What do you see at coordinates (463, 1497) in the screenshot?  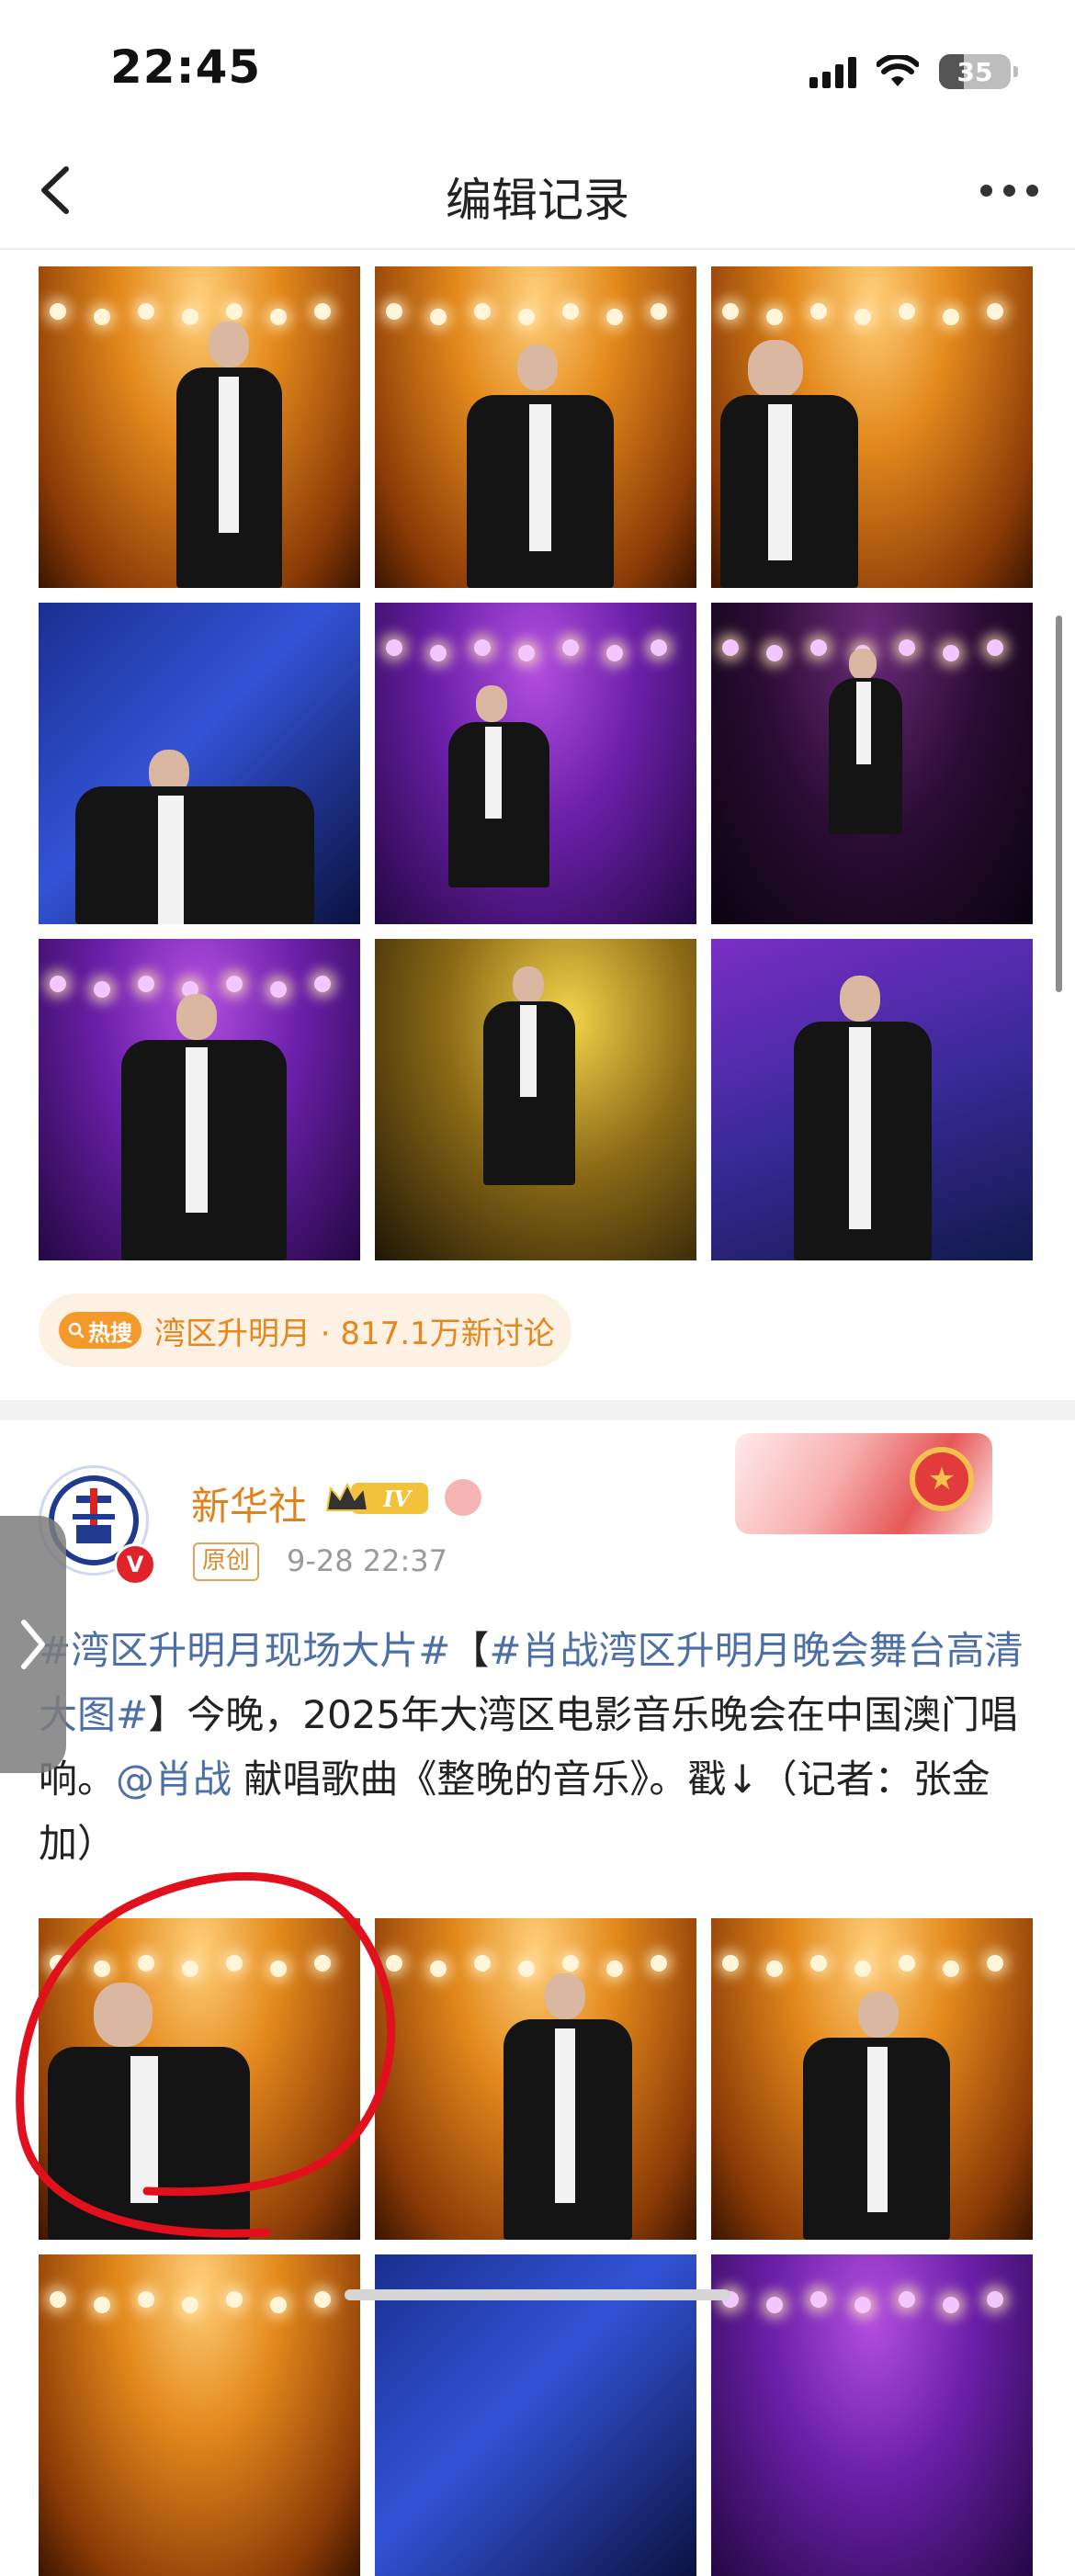 I see `sticker-icon` at bounding box center [463, 1497].